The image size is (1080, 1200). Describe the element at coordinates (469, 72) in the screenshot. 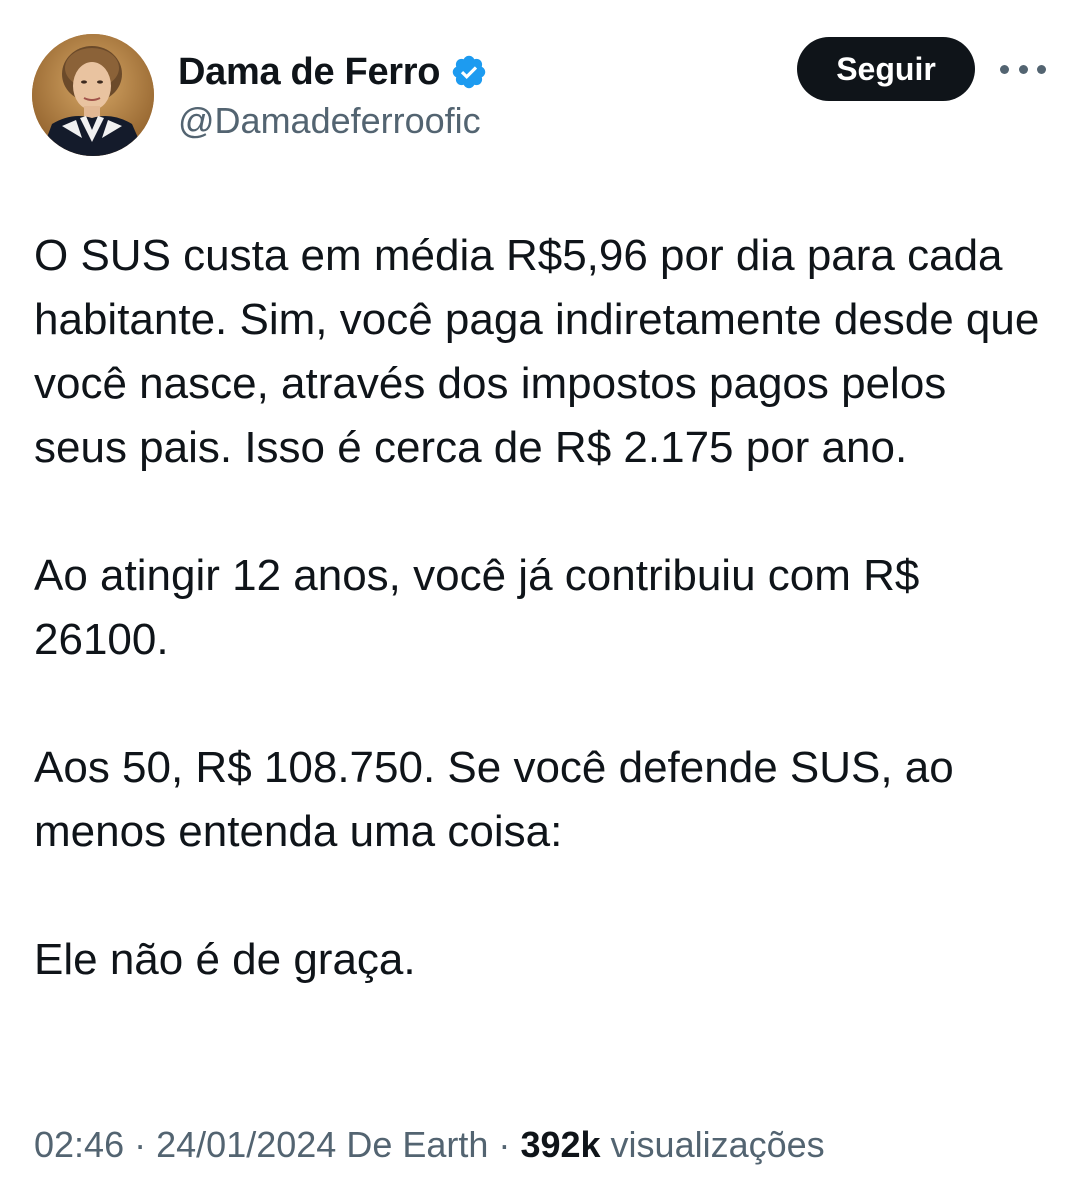

I see `verified-badge-icon` at that location.